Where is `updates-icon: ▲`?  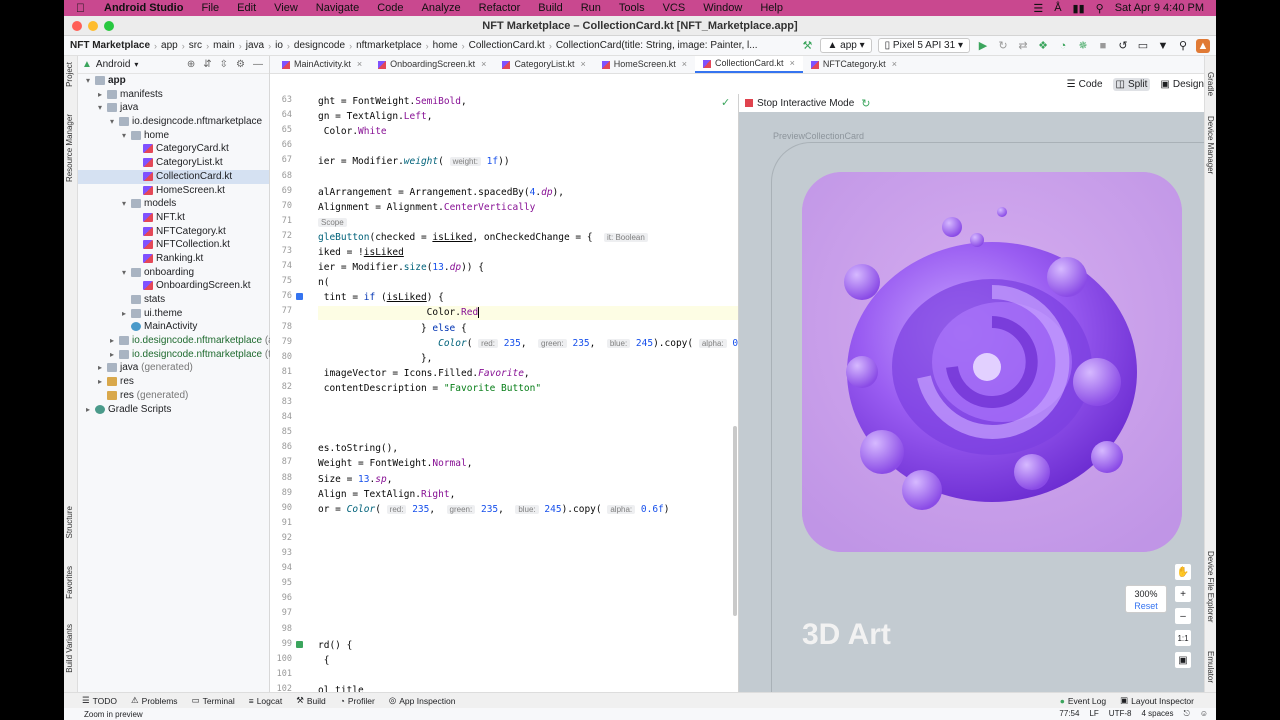 updates-icon: ▲ is located at coordinates (1203, 45).